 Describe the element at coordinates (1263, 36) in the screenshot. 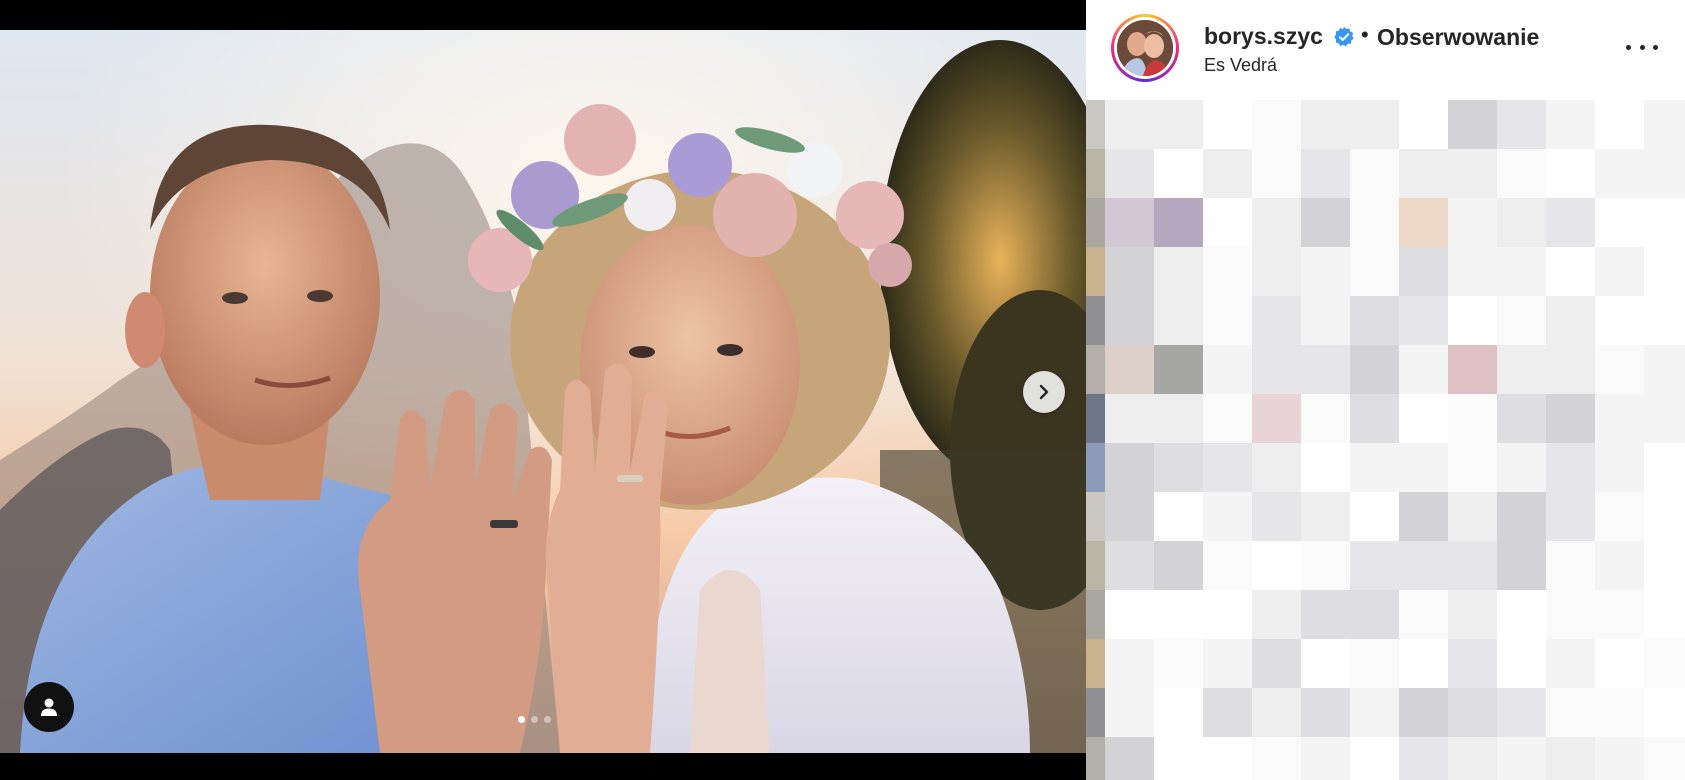

I see `post-username: borys.szyc` at that location.